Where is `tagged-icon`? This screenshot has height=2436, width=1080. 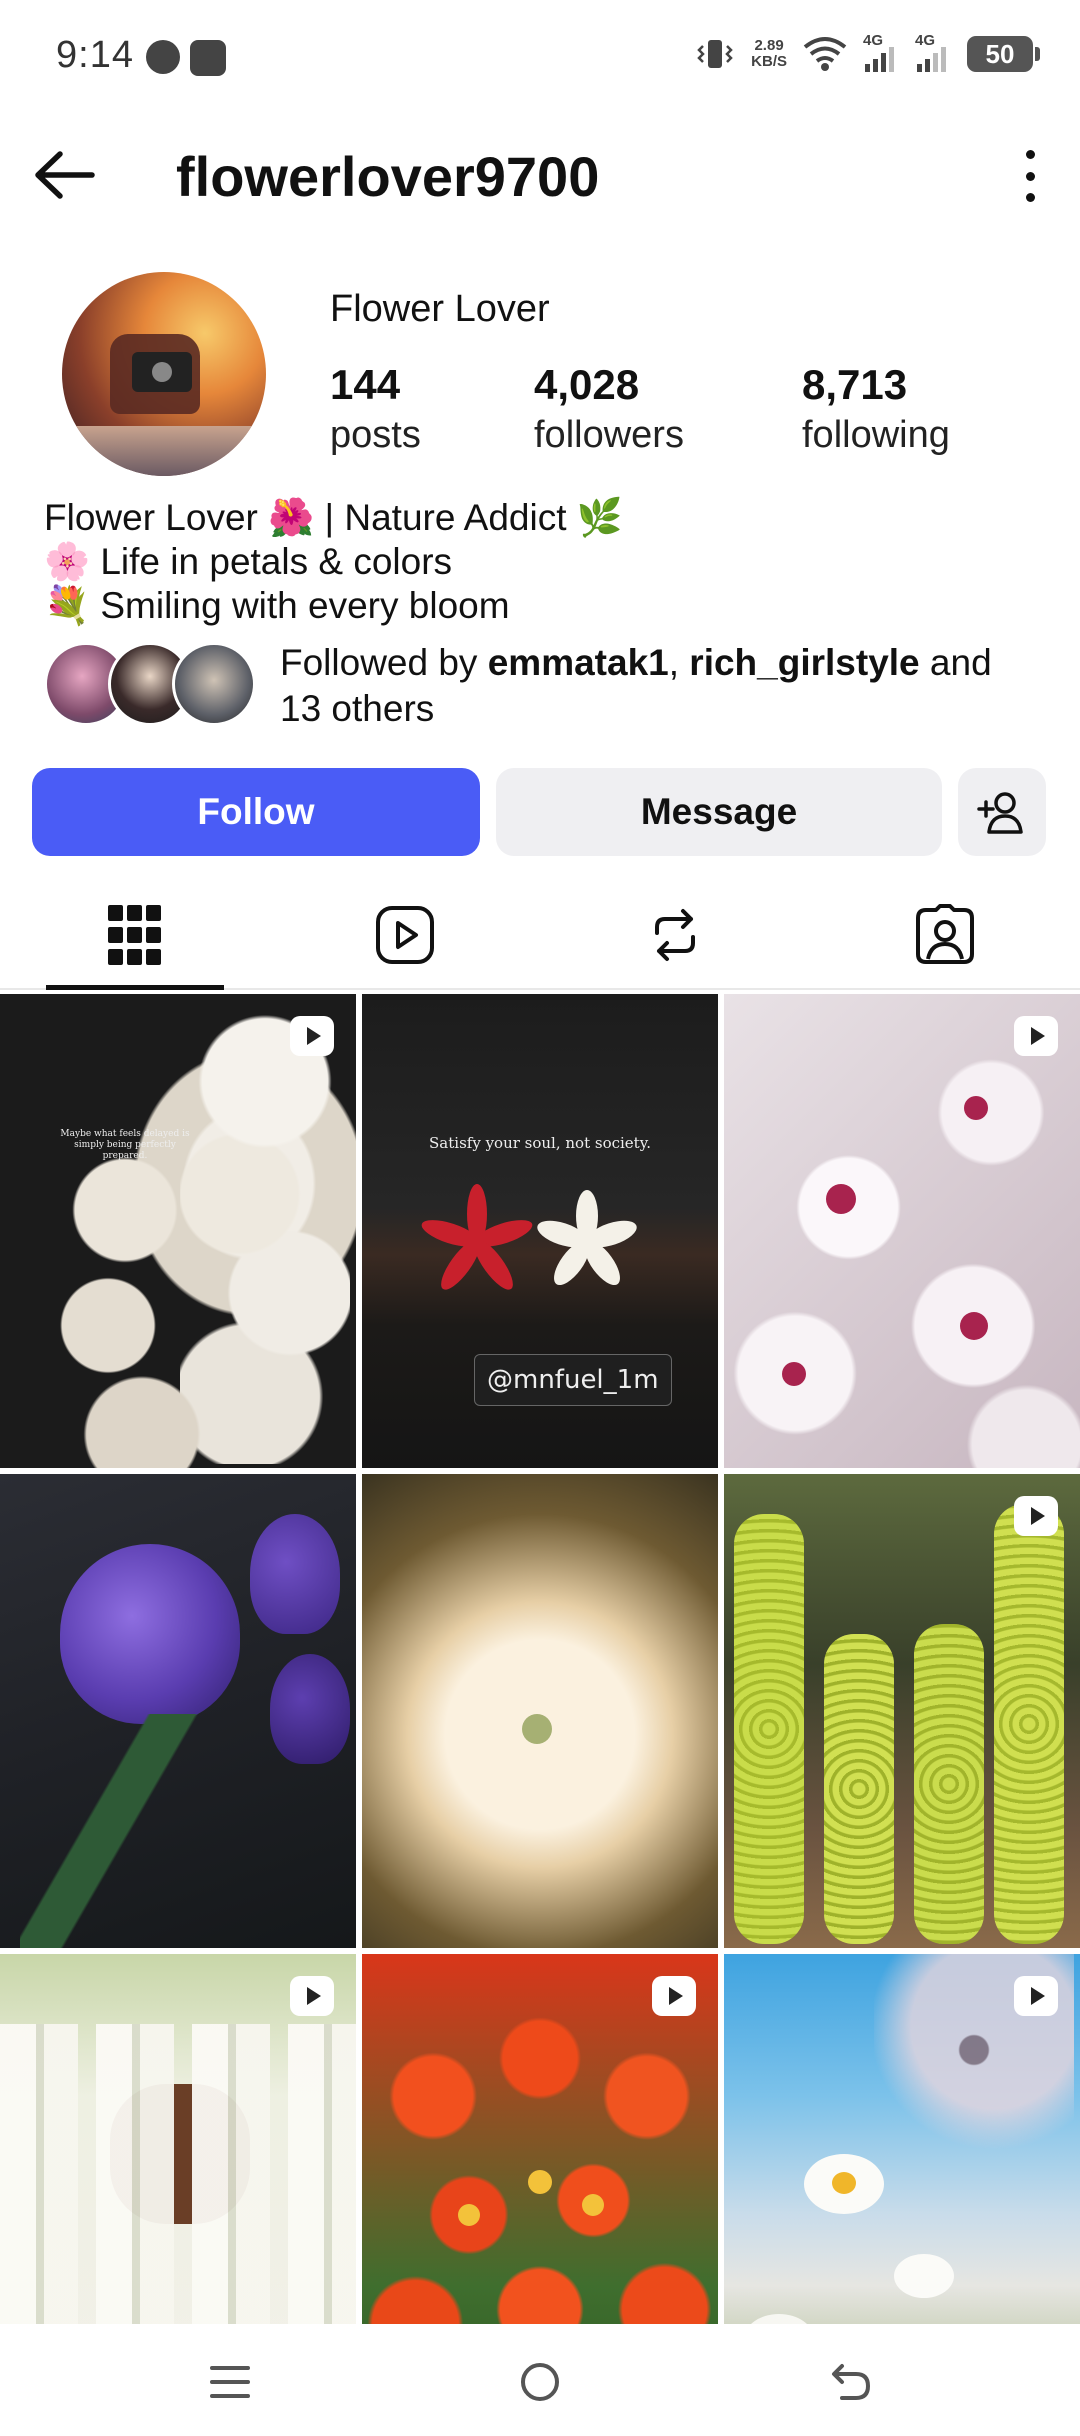 tagged-icon is located at coordinates (945, 934).